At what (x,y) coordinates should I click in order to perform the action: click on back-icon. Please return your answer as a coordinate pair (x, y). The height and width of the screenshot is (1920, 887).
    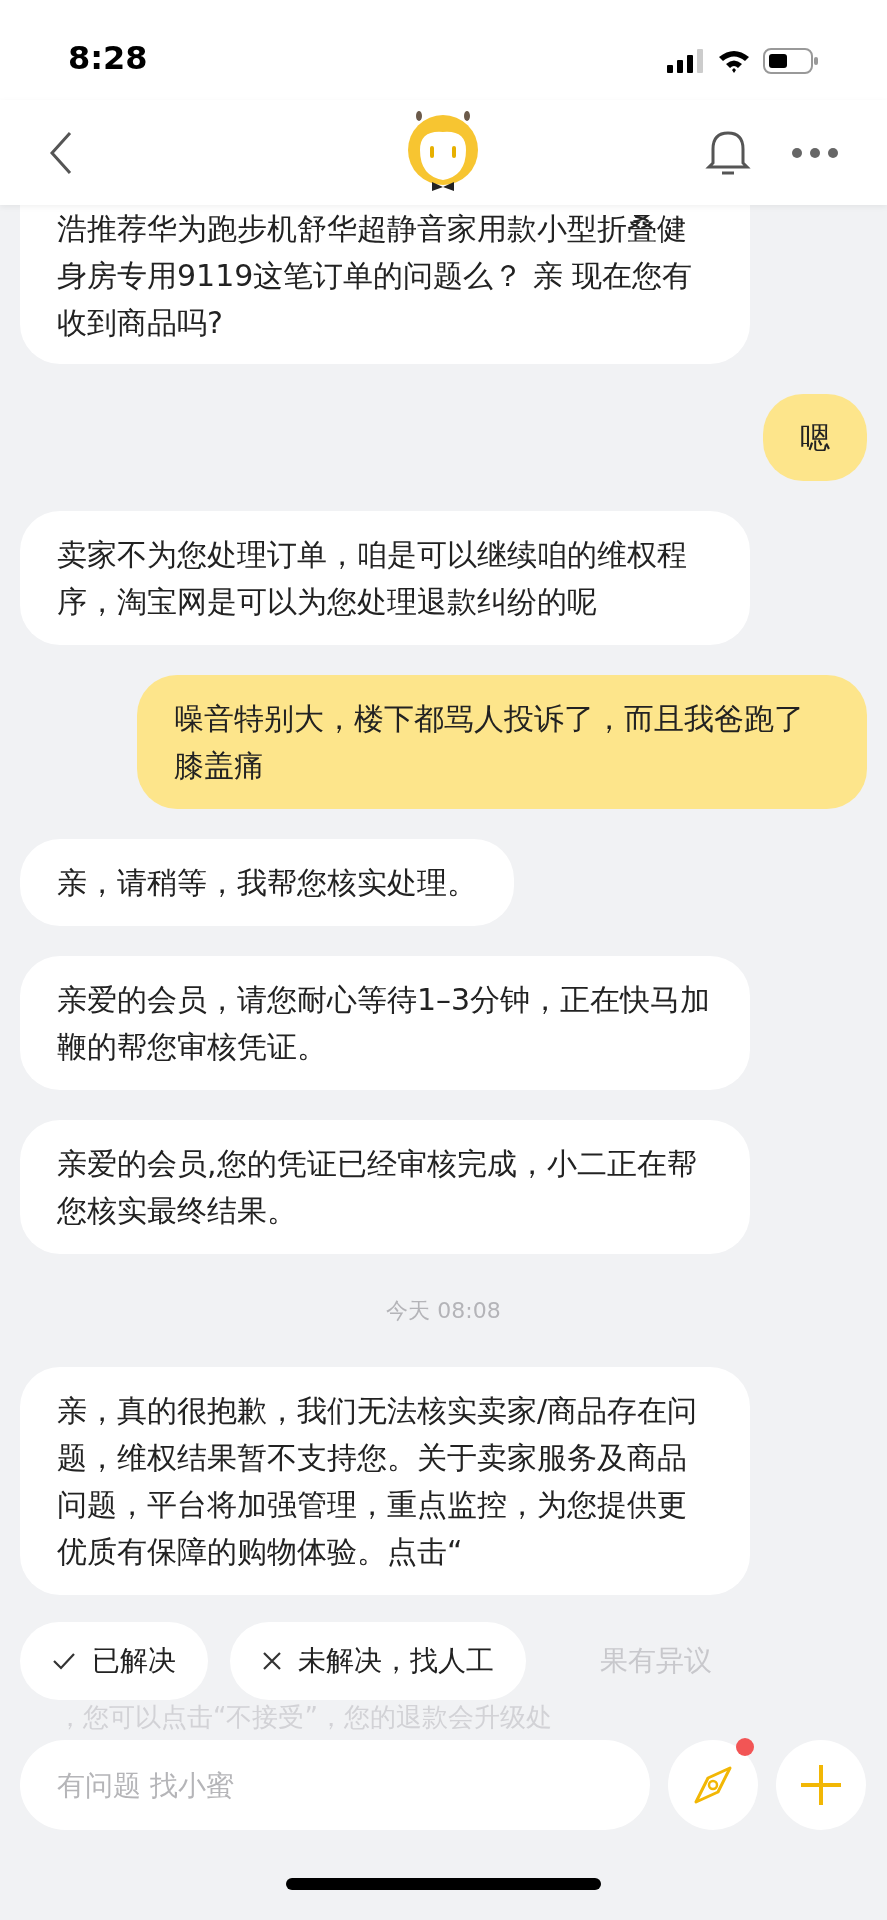
    Looking at the image, I should click on (61, 152).